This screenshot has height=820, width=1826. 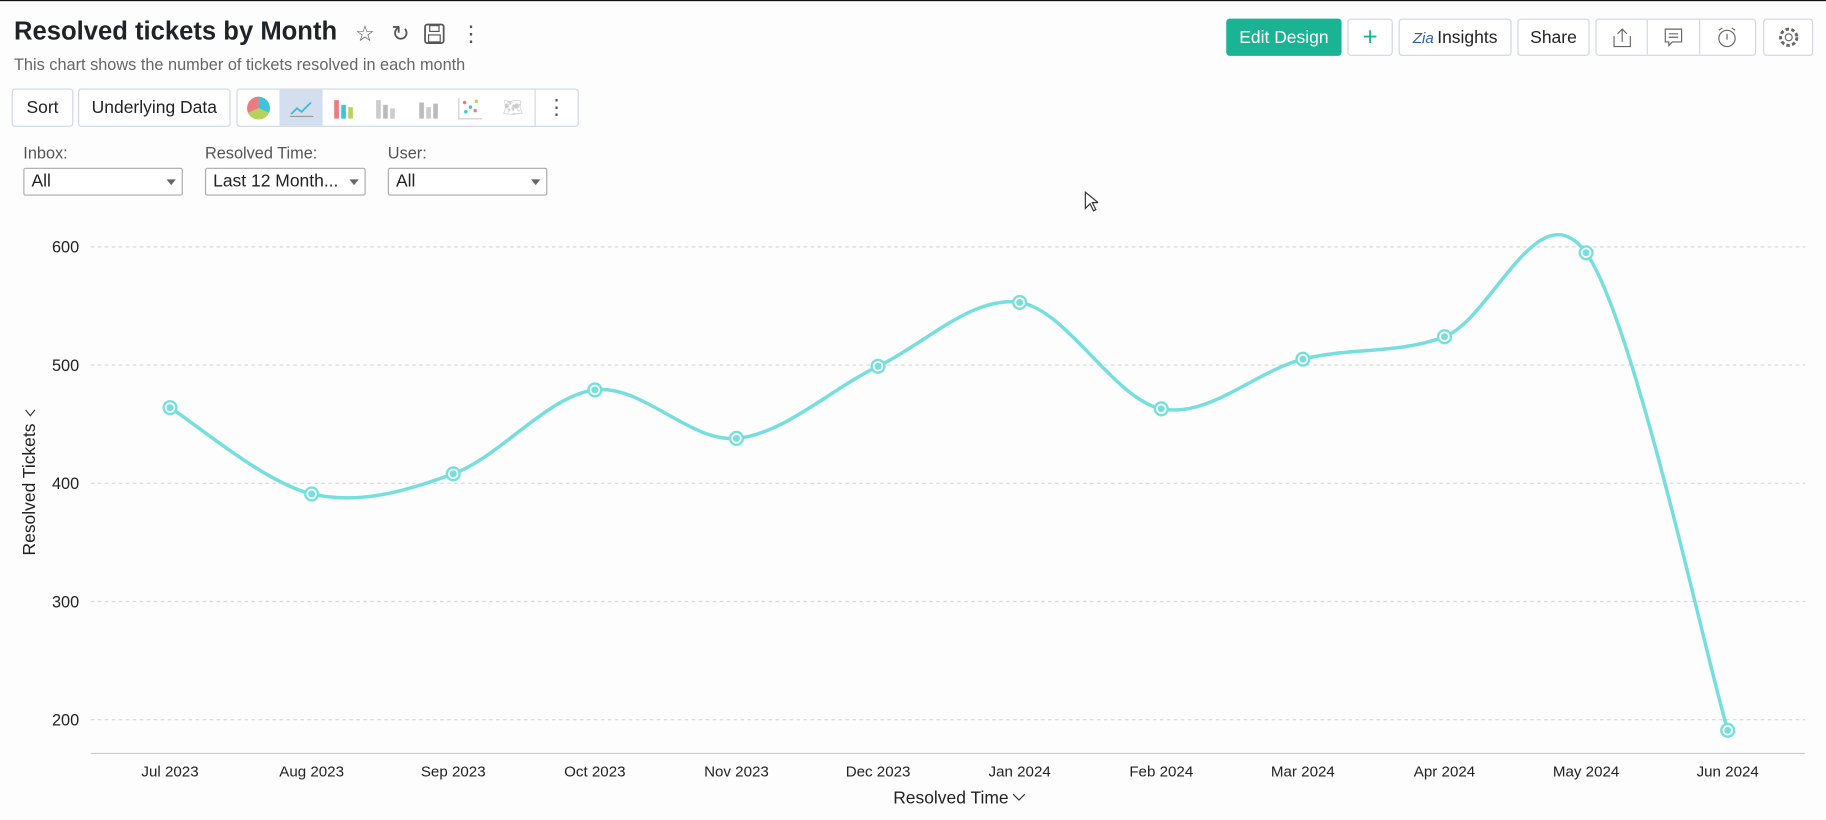 What do you see at coordinates (65, 248) in the screenshot?
I see `y-tick-label: 600` at bounding box center [65, 248].